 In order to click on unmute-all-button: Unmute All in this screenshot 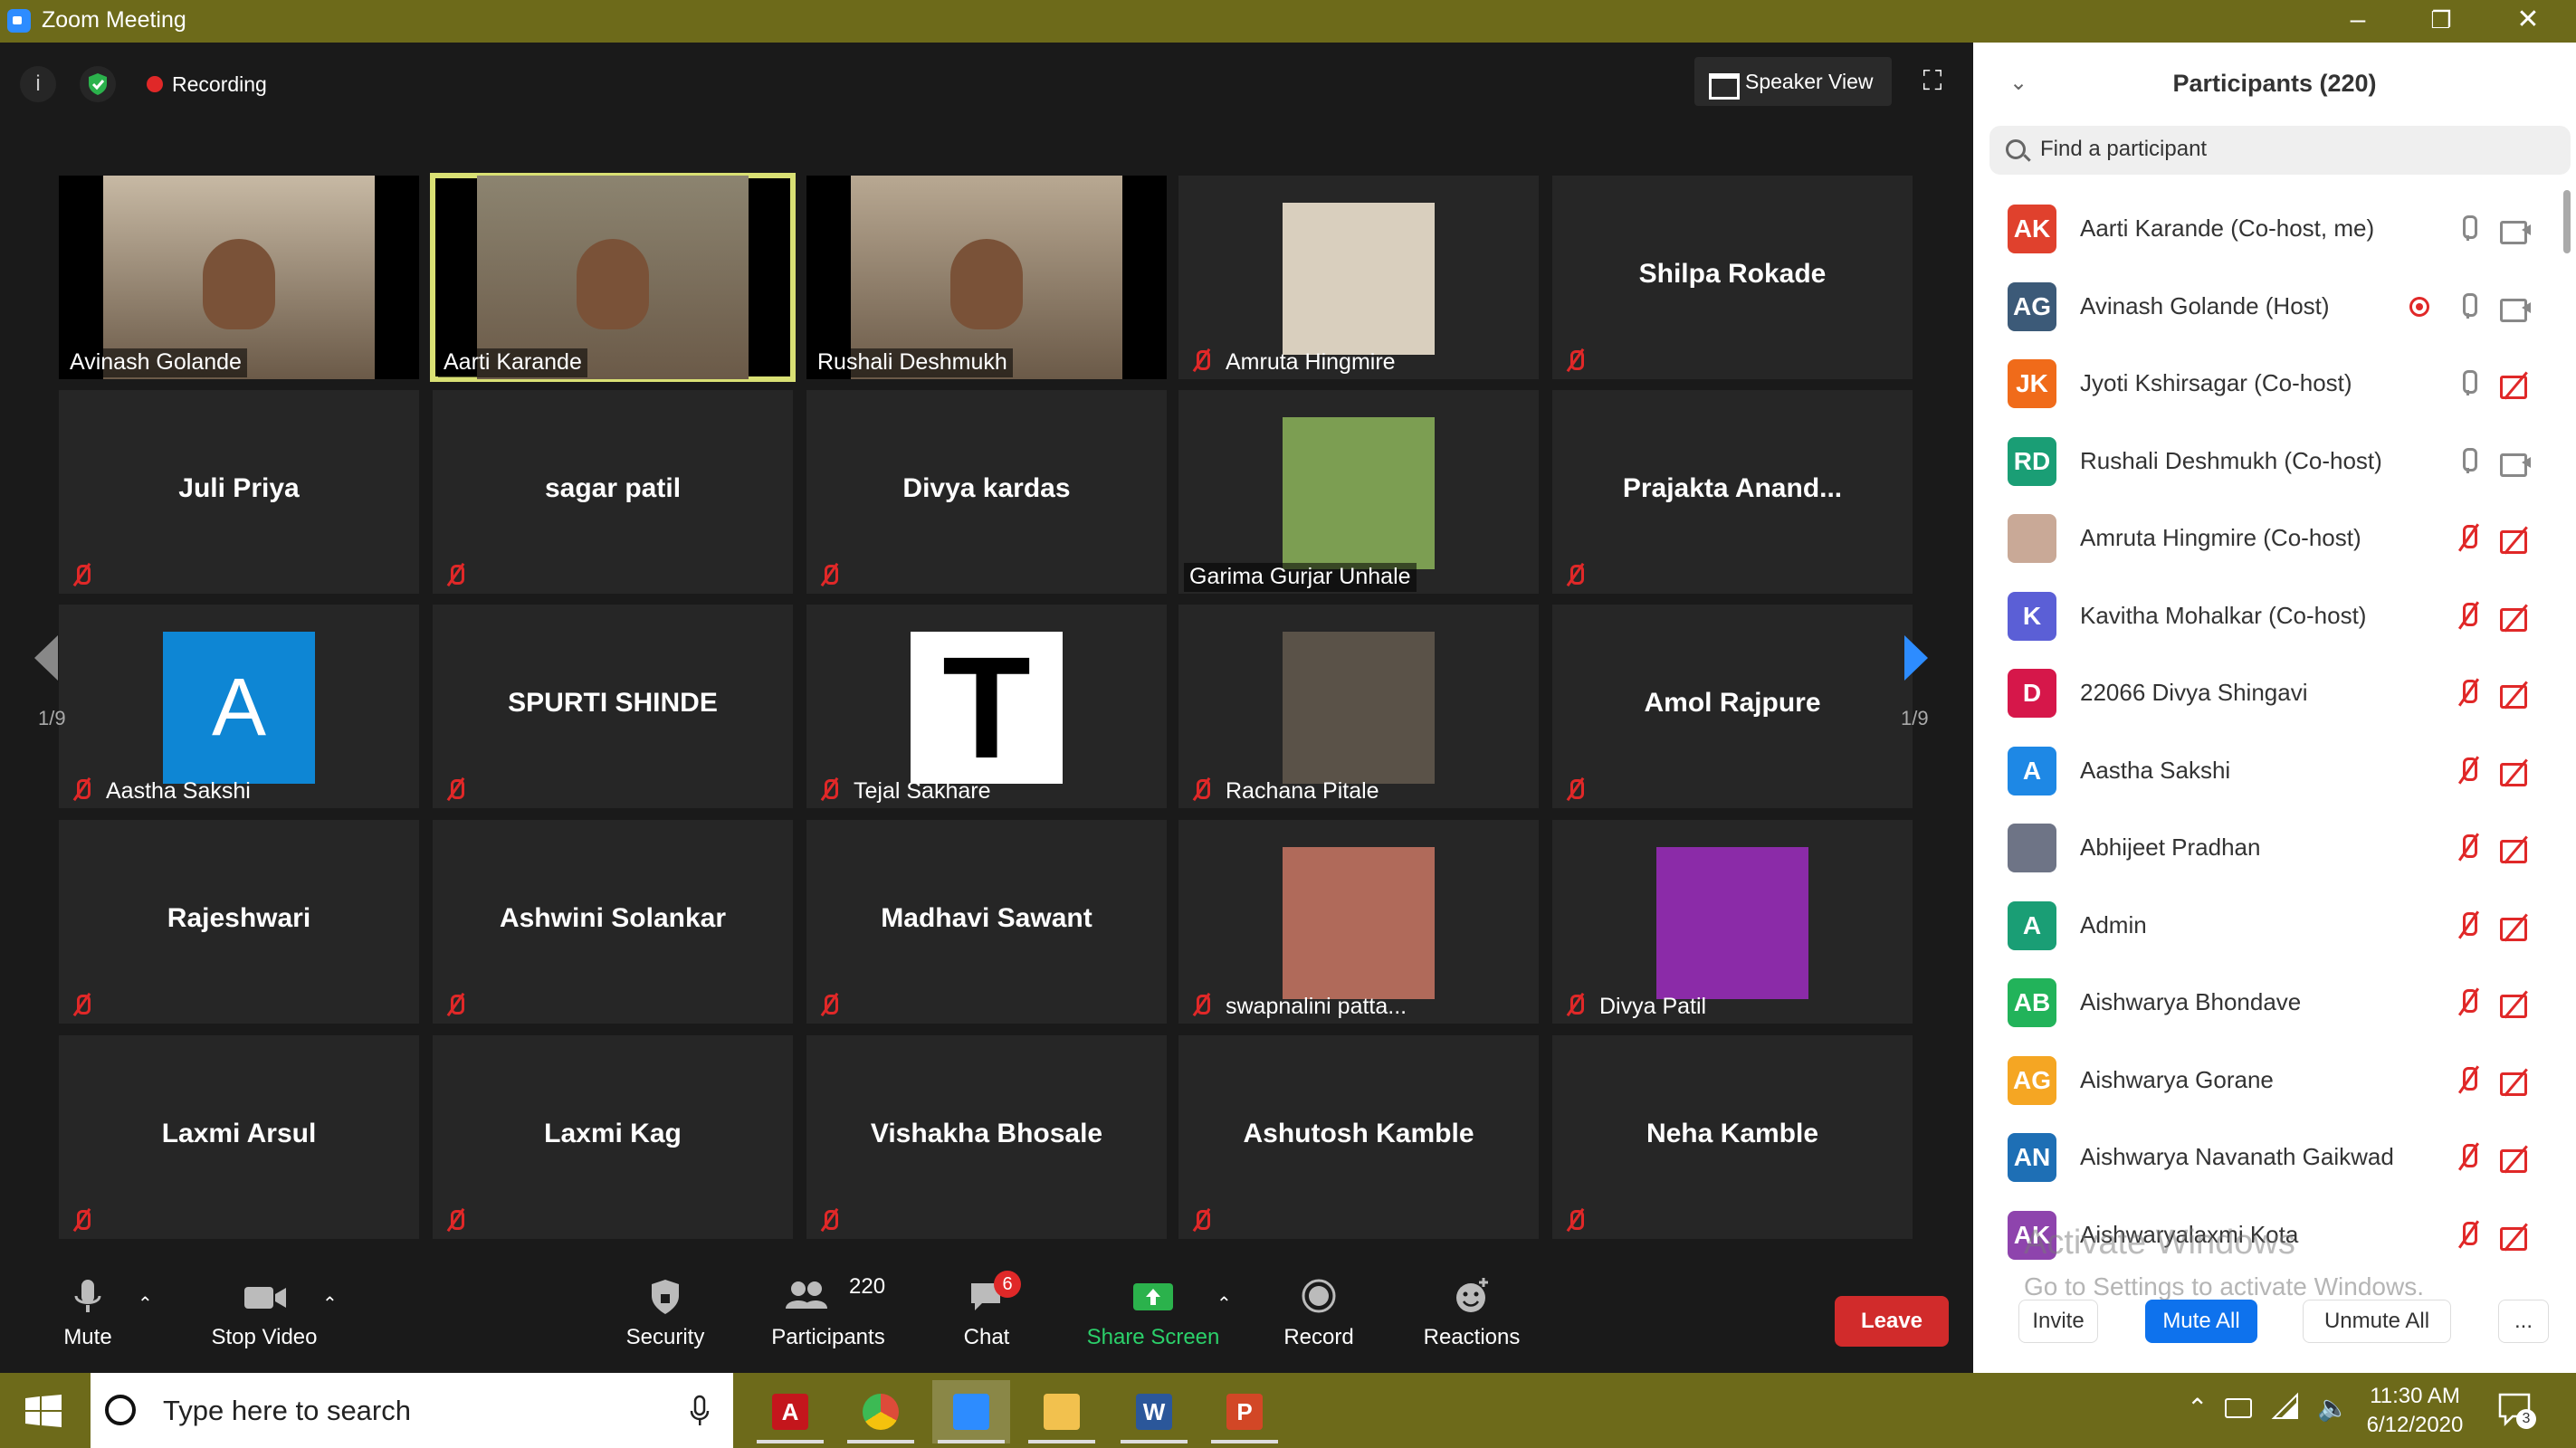, I will do `click(2377, 1322)`.